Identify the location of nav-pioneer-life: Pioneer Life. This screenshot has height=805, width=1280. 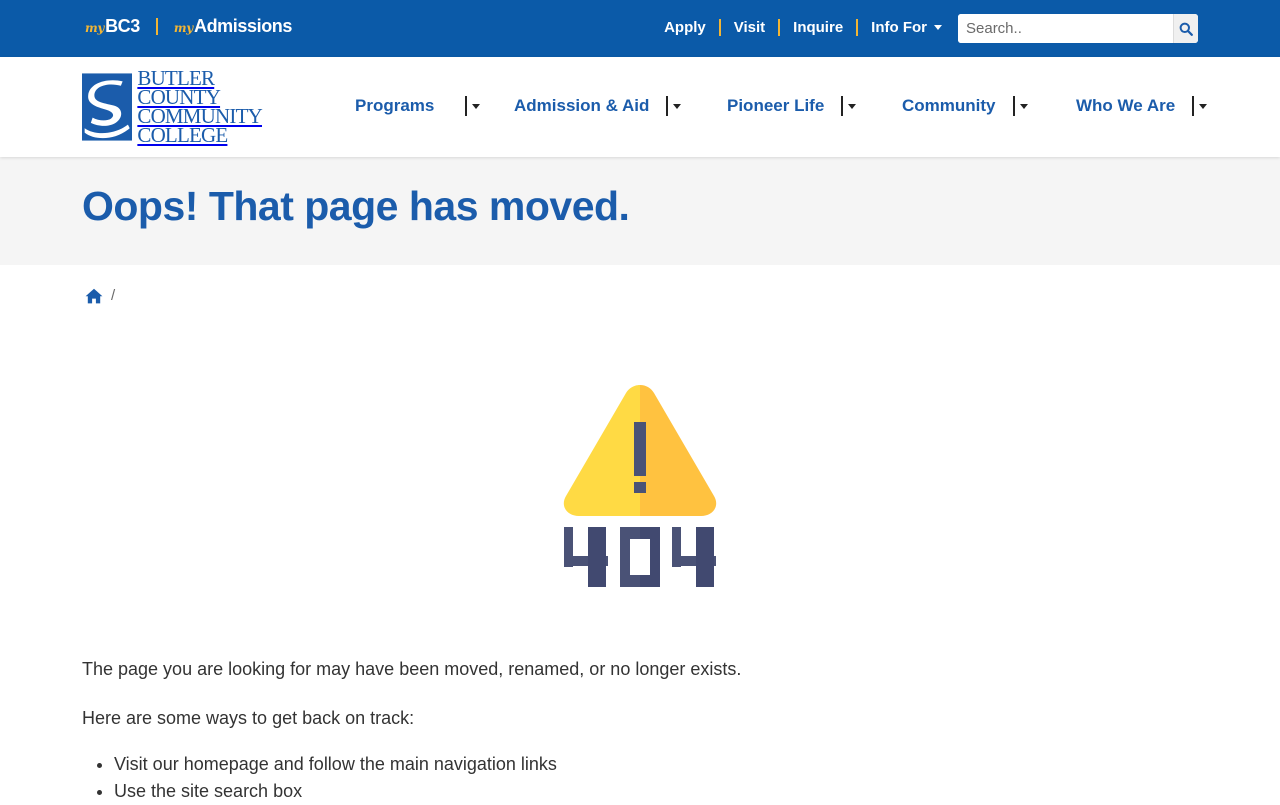
(792, 106).